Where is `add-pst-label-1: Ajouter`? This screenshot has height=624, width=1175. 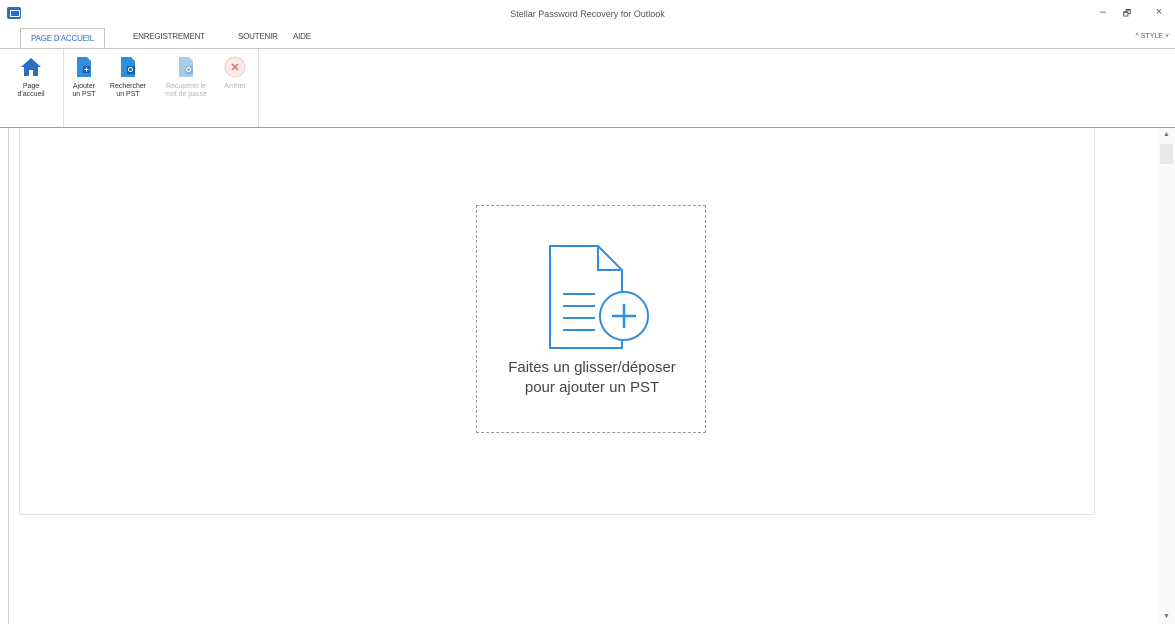
add-pst-label-1: Ajouter is located at coordinates (84, 86).